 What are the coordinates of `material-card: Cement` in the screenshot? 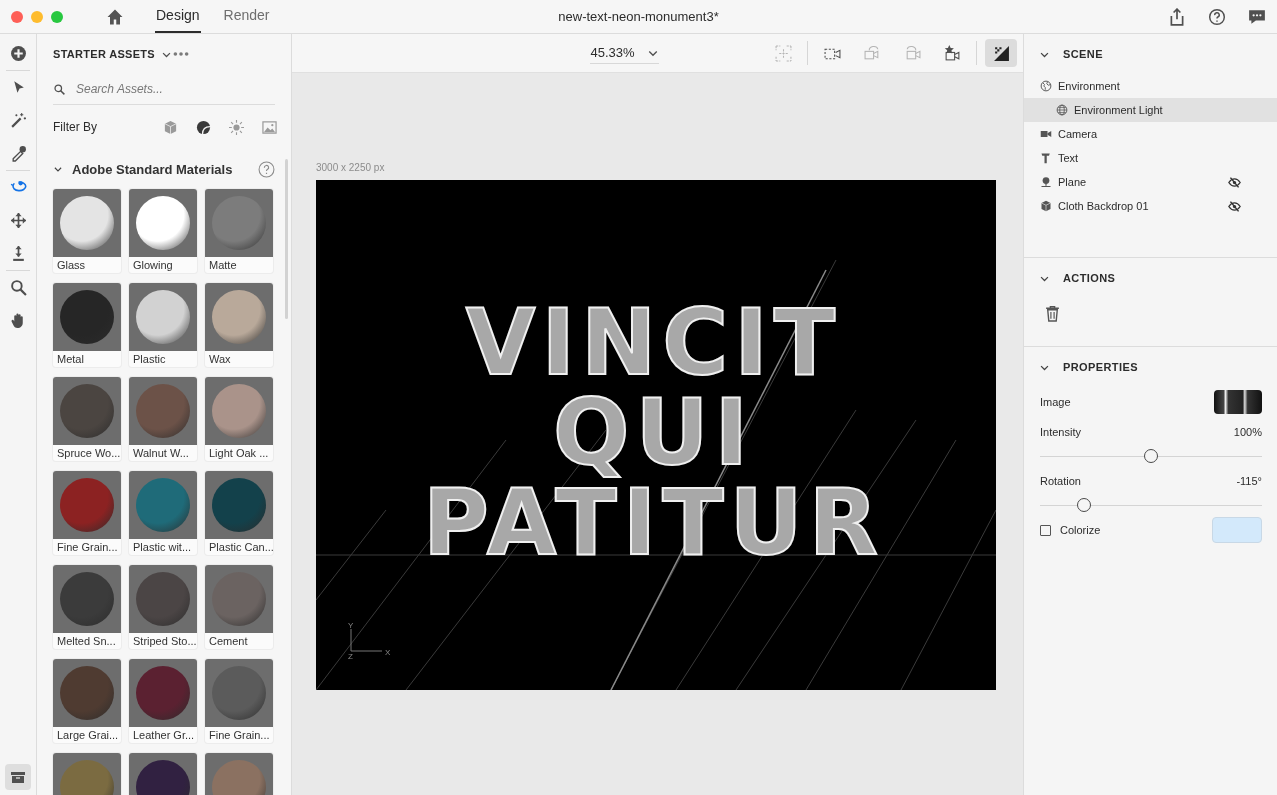 It's located at (239, 607).